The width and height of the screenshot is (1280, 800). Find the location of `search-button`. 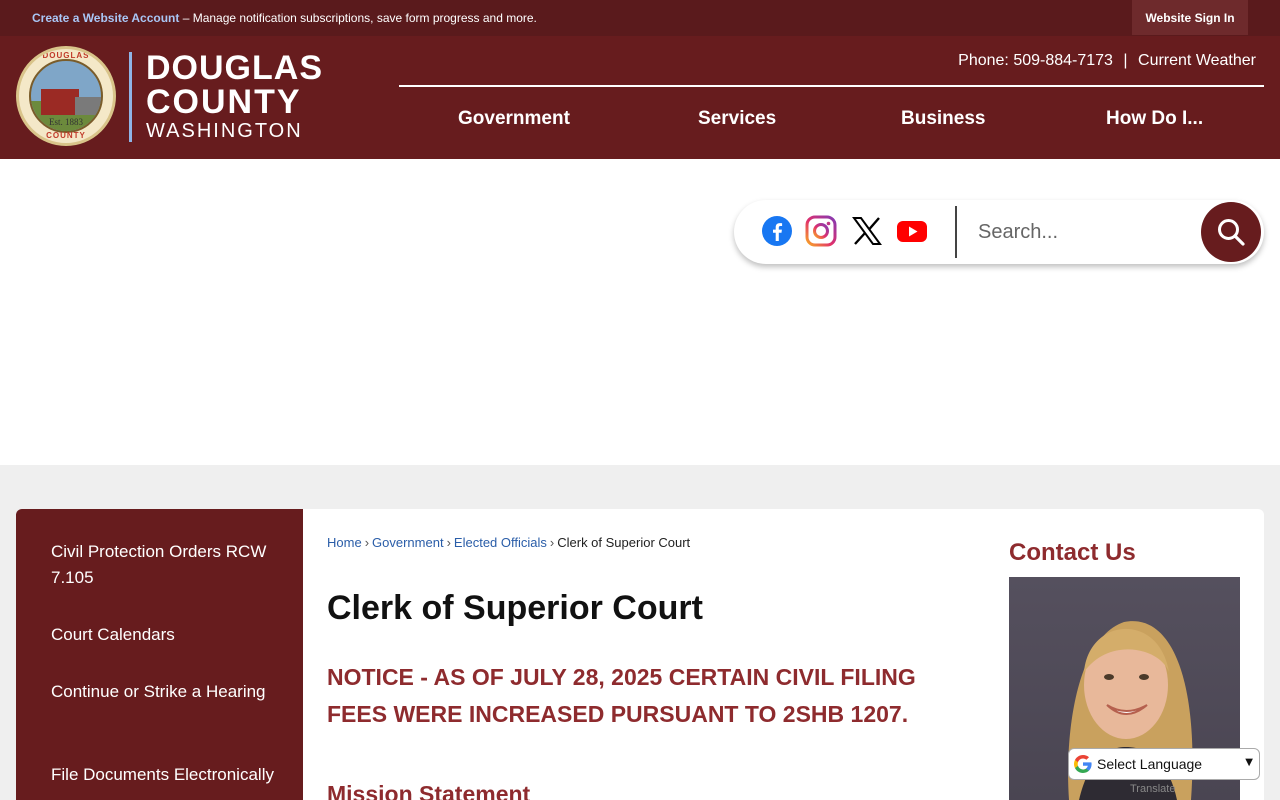

search-button is located at coordinates (1231, 232).